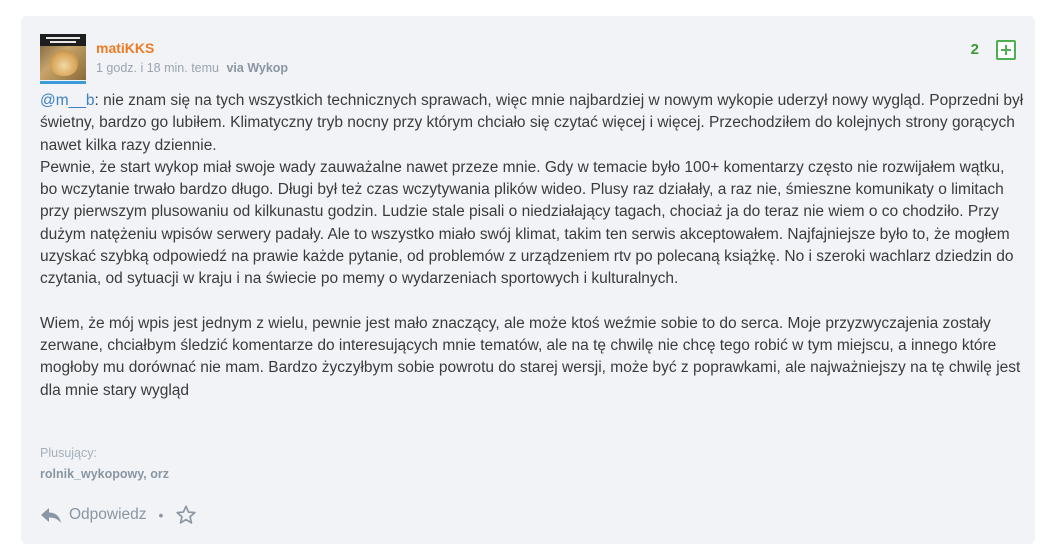 This screenshot has height=554, width=1044. Describe the element at coordinates (104, 474) in the screenshot. I see `plus-voters-list: rolnik_wykopowy, orz` at that location.